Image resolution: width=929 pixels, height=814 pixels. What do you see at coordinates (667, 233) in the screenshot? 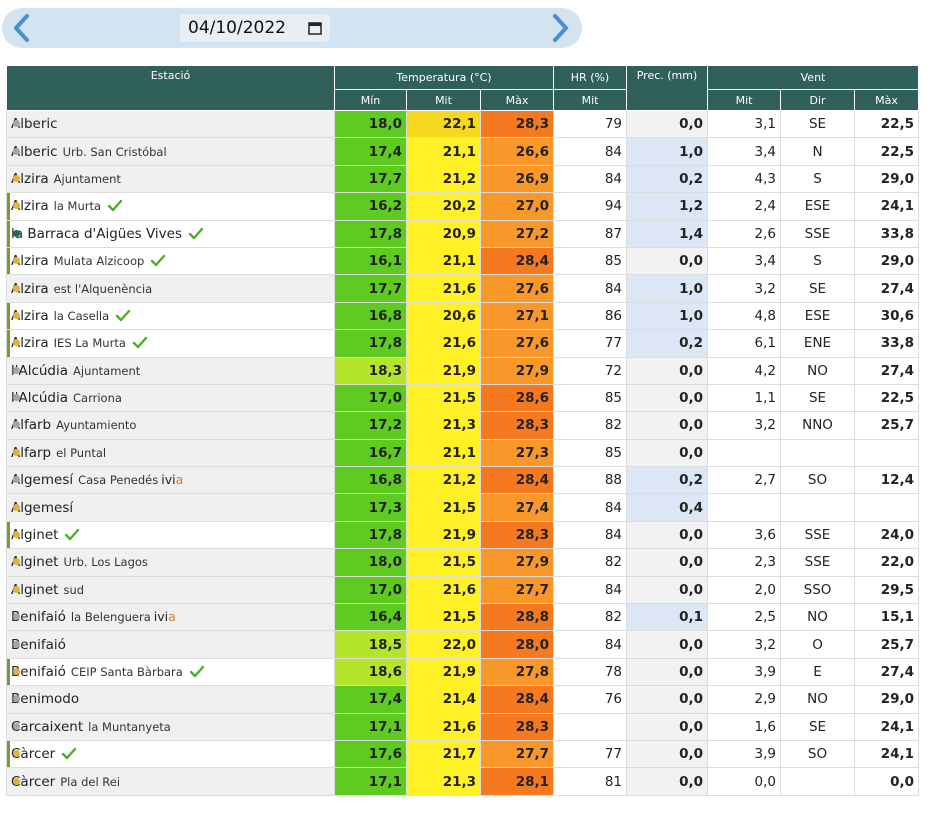
I see `prec-cell: 1,4` at bounding box center [667, 233].